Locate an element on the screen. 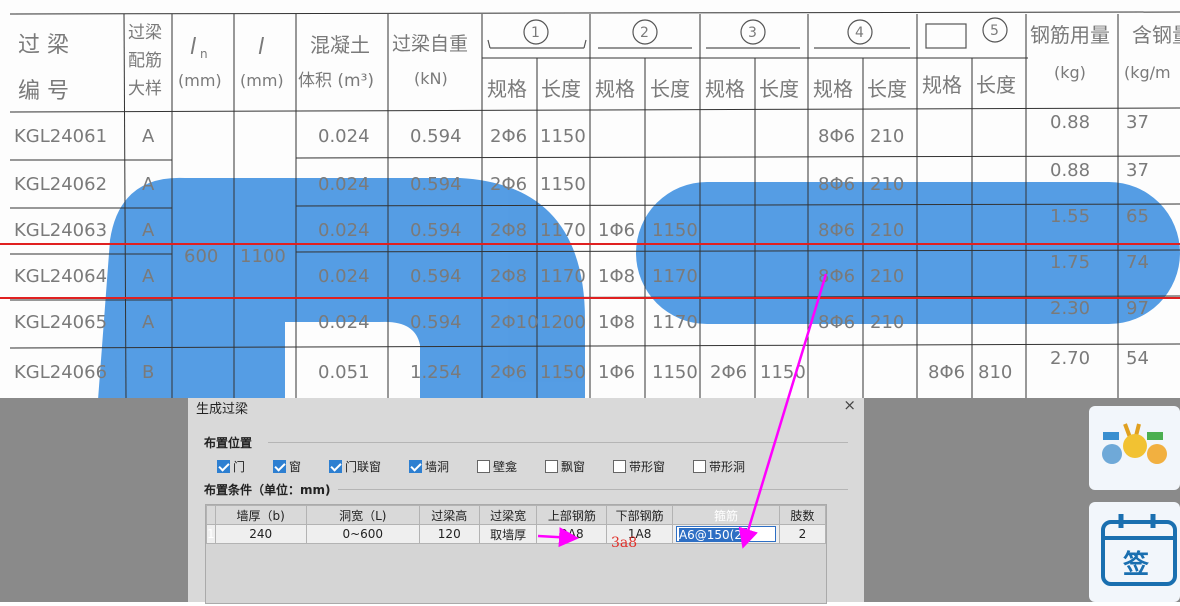 Image resolution: width=1180 pixels, height=606 pixels. table-cell-code: KGL24066 is located at coordinates (60, 372).